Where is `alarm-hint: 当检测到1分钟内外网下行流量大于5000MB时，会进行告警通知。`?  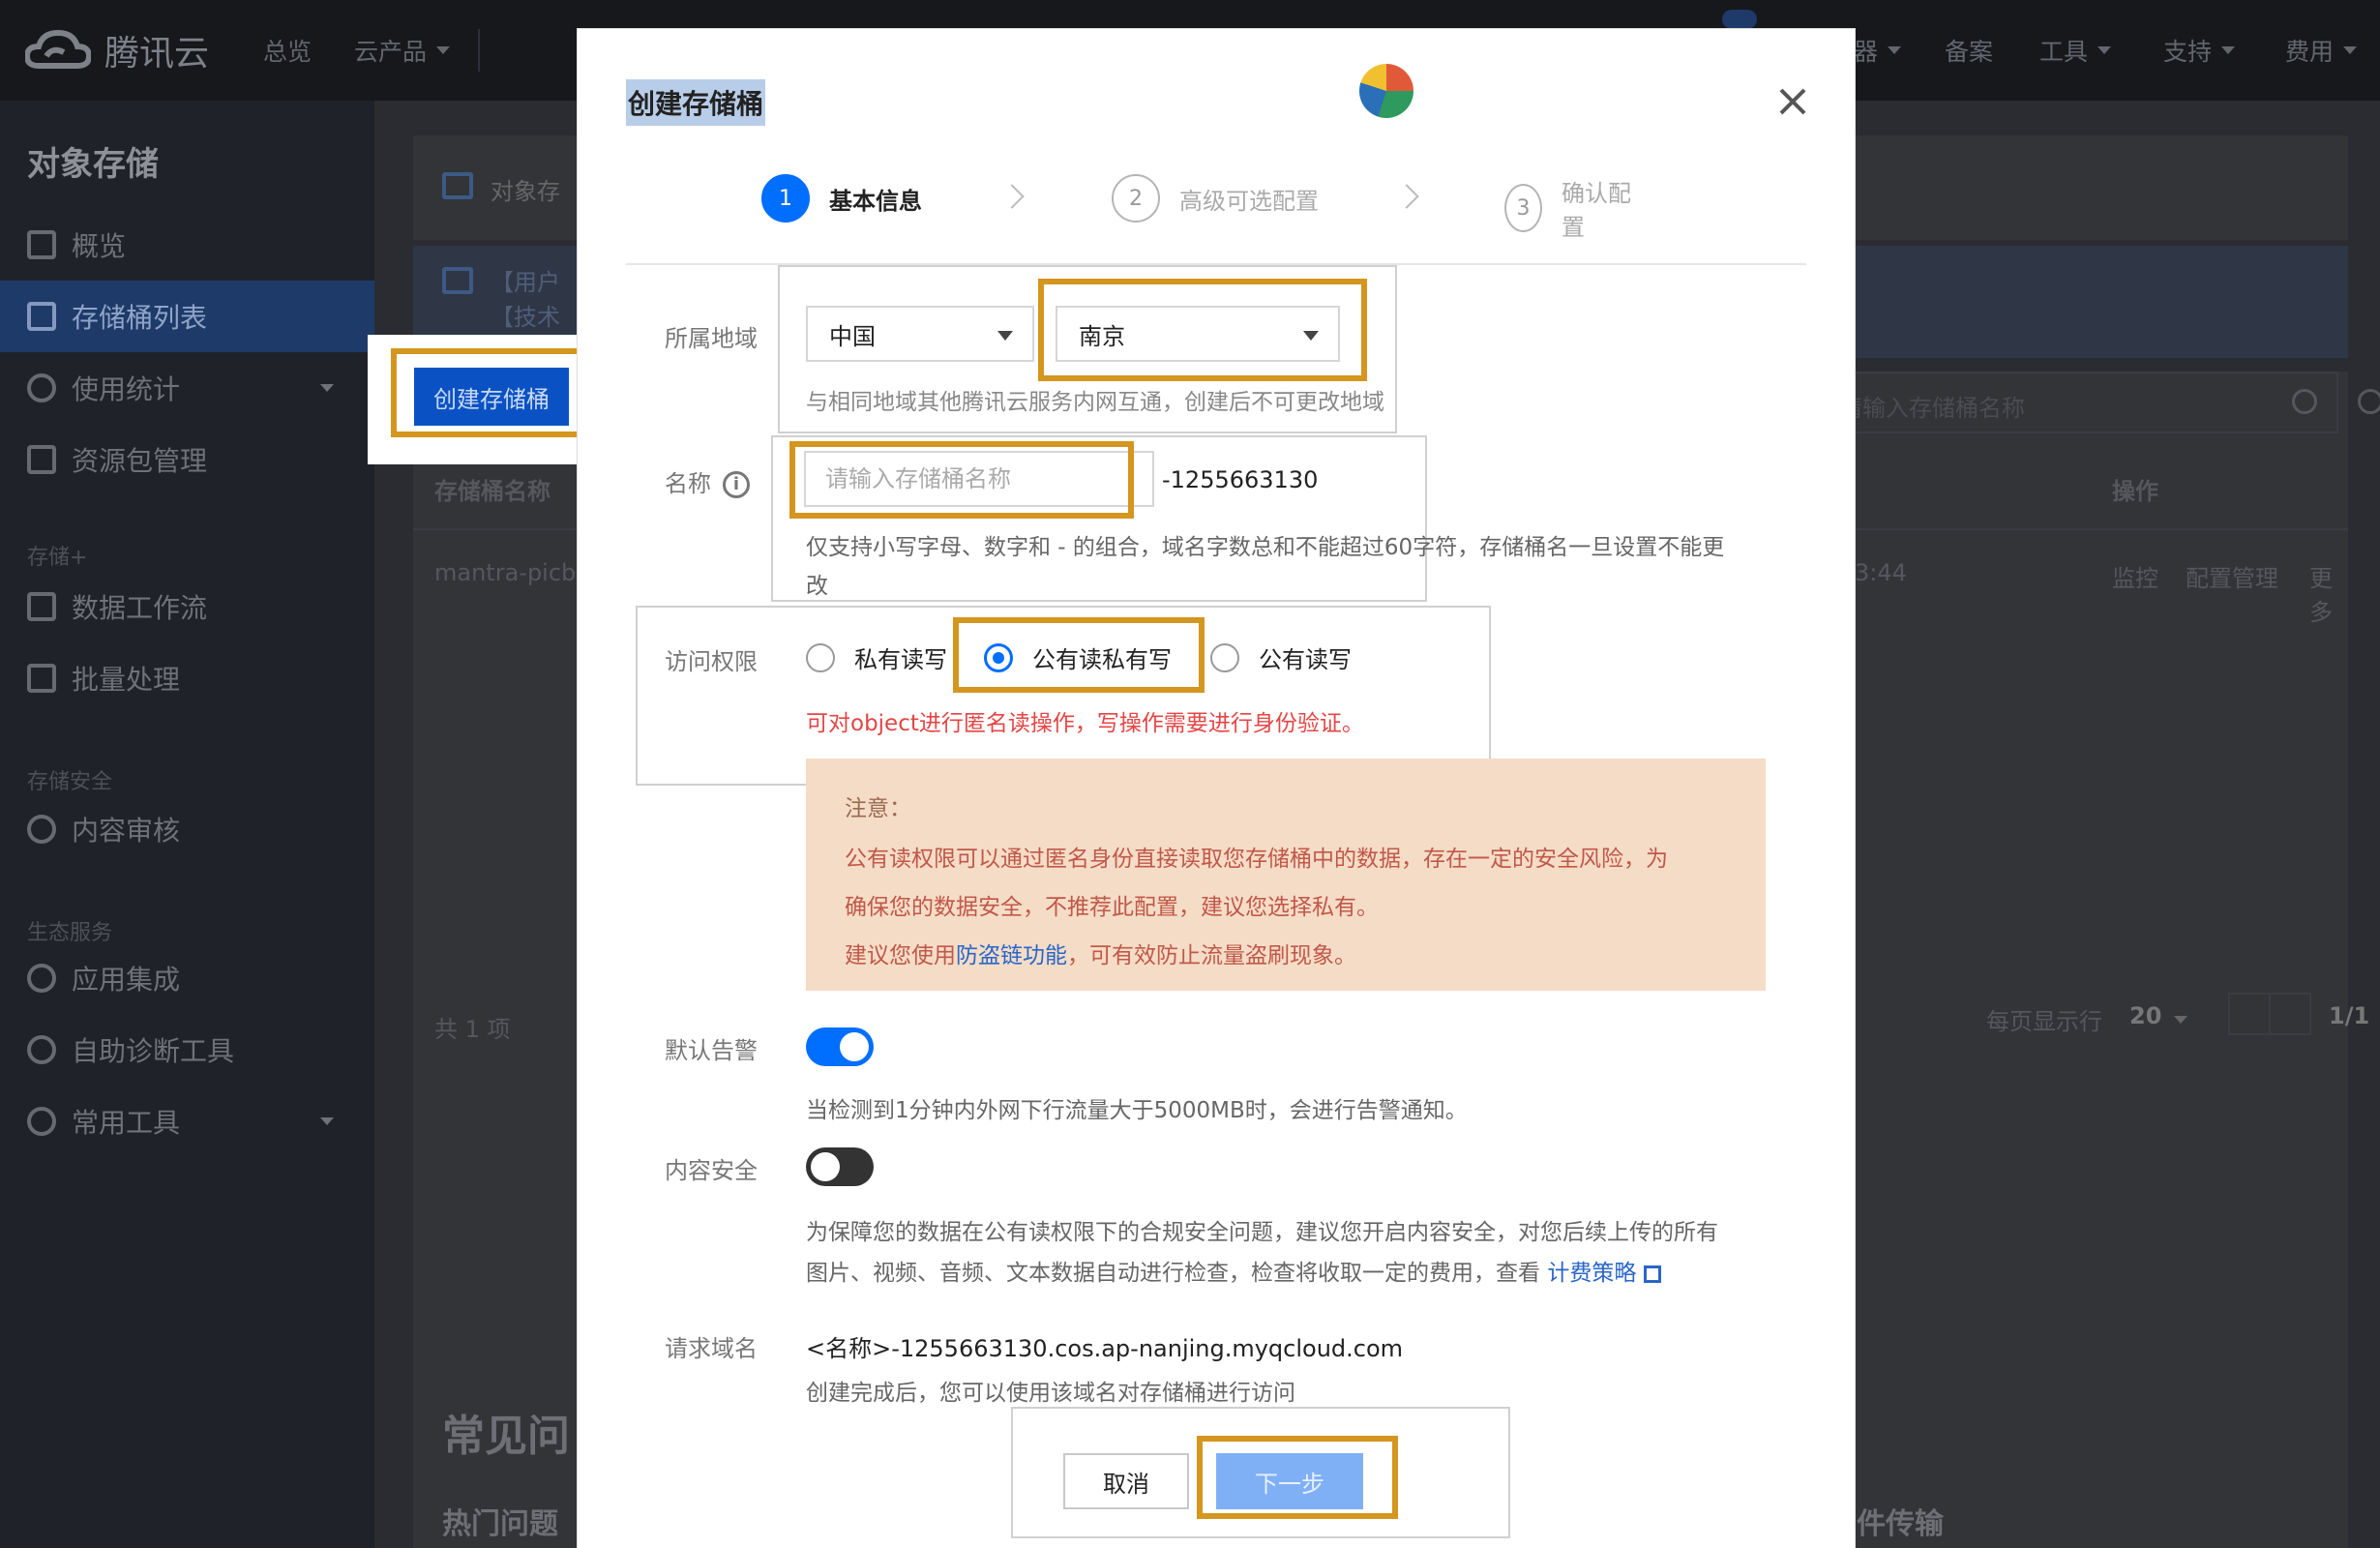 alarm-hint: 当检测到1分钟内外网下行流量大于5000MB时，会进行告警通知。 is located at coordinates (1137, 1110).